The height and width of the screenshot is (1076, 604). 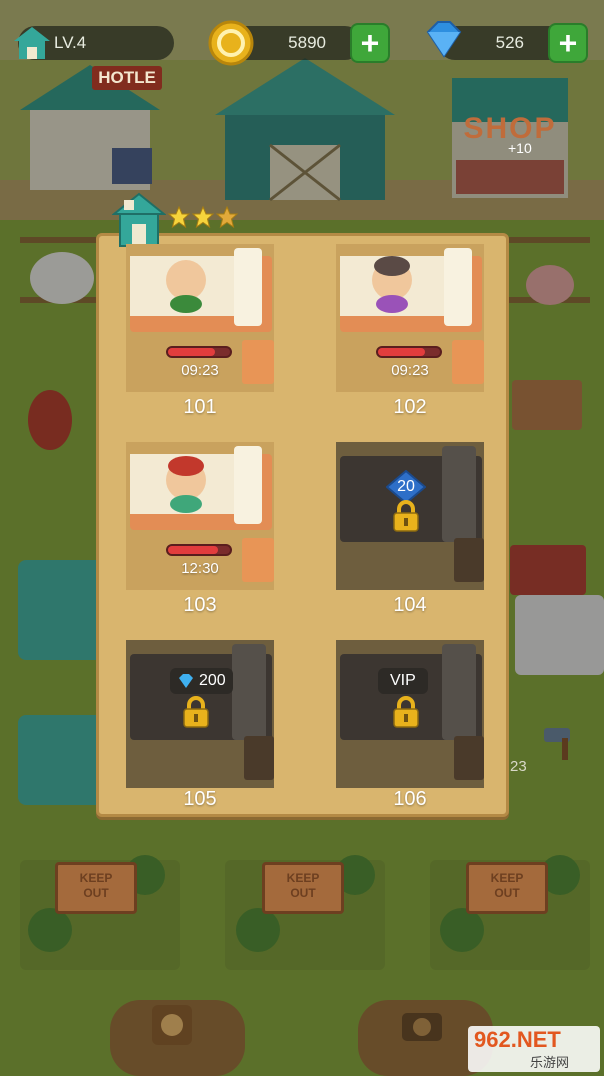 What do you see at coordinates (200, 318) in the screenshot?
I see `room-101: 09:23` at bounding box center [200, 318].